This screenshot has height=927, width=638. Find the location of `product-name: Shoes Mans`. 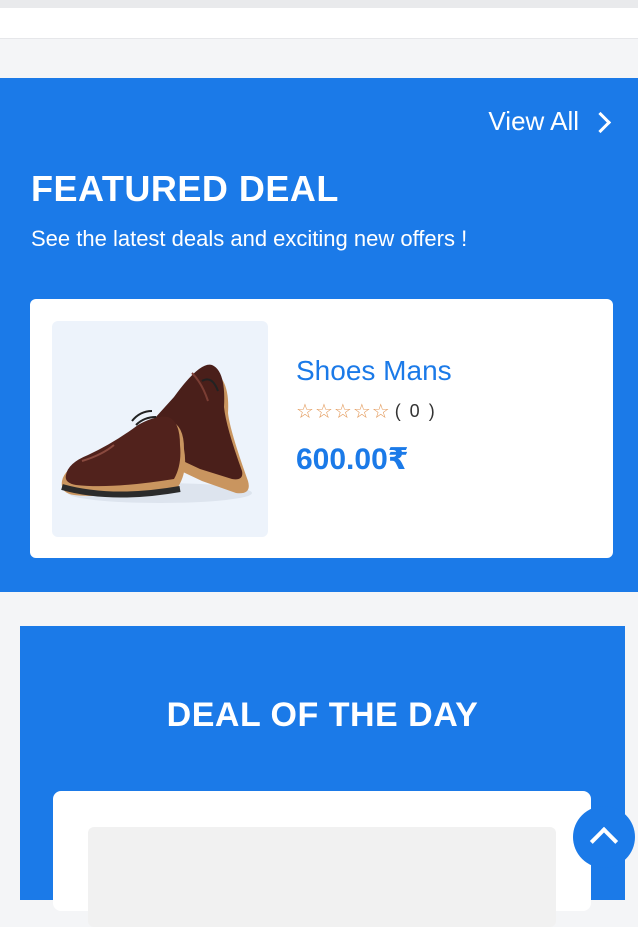

product-name: Shoes Mans is located at coordinates (374, 371).